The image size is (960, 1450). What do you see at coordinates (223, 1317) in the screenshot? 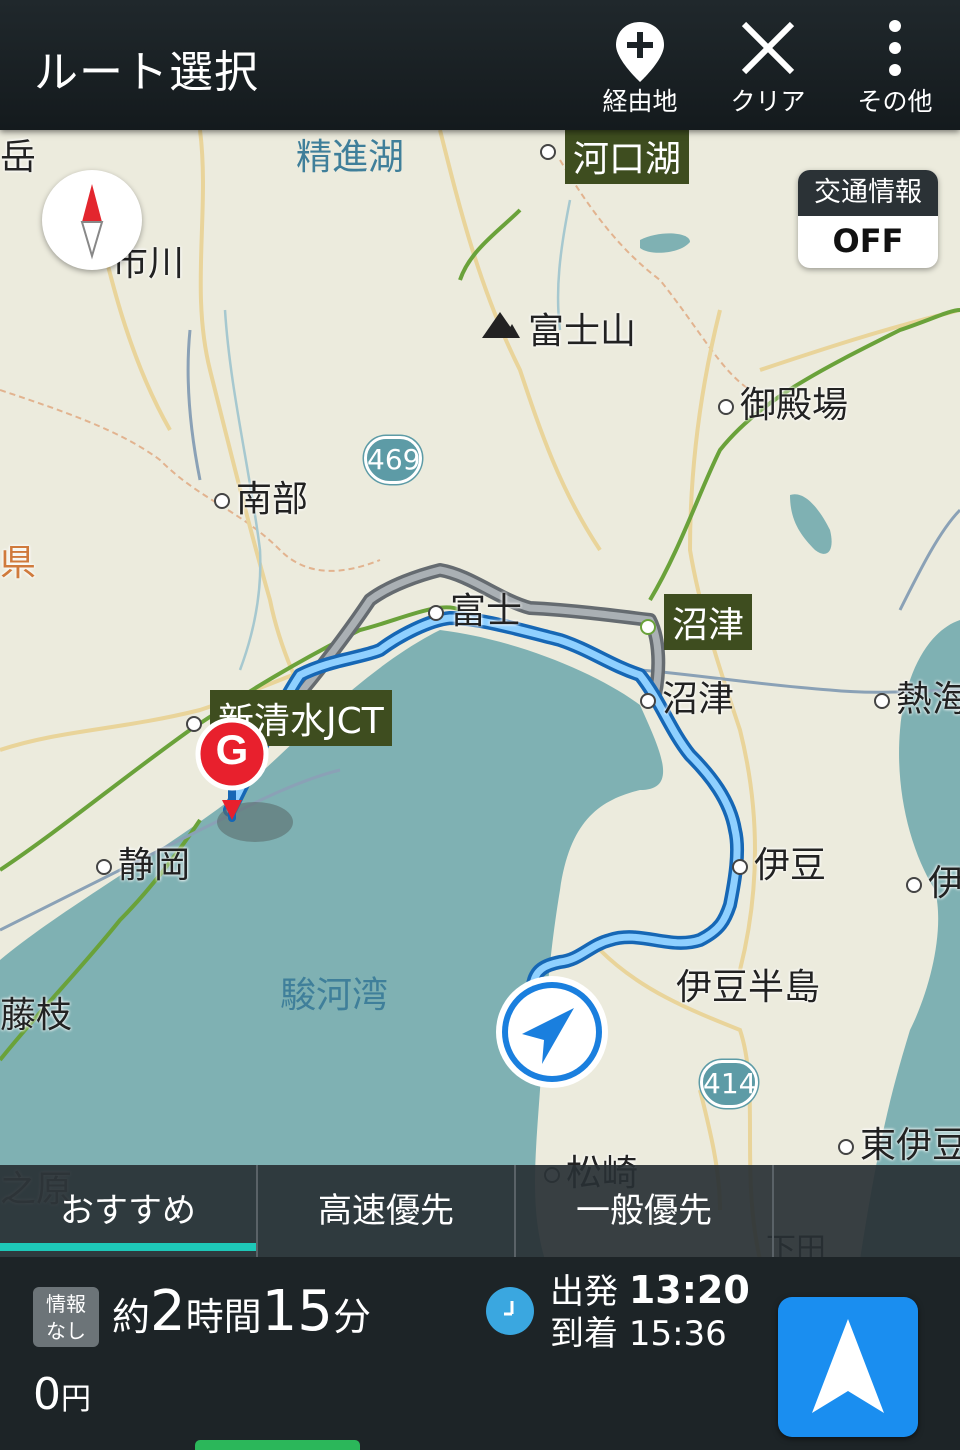
I see `duration-hours-unit: 時間` at bounding box center [223, 1317].